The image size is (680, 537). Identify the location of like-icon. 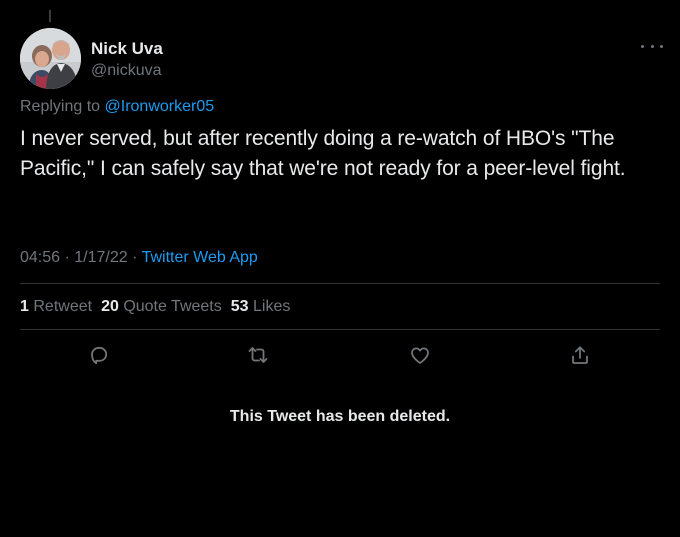
(420, 355).